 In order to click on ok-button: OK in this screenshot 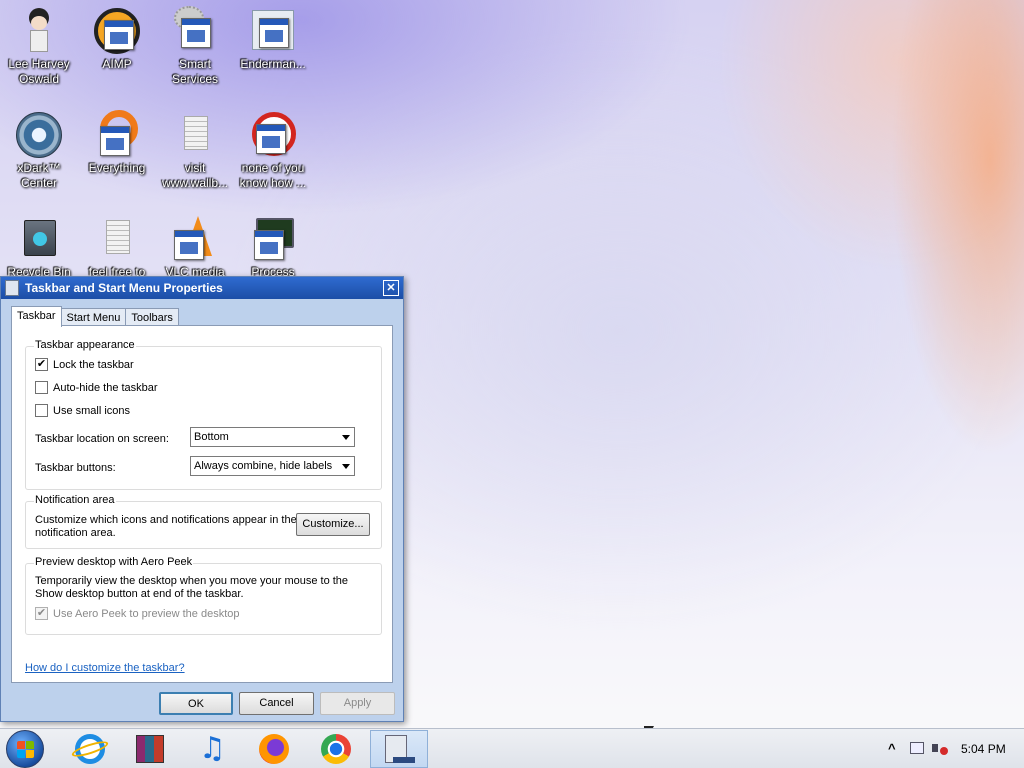, I will do `click(196, 703)`.